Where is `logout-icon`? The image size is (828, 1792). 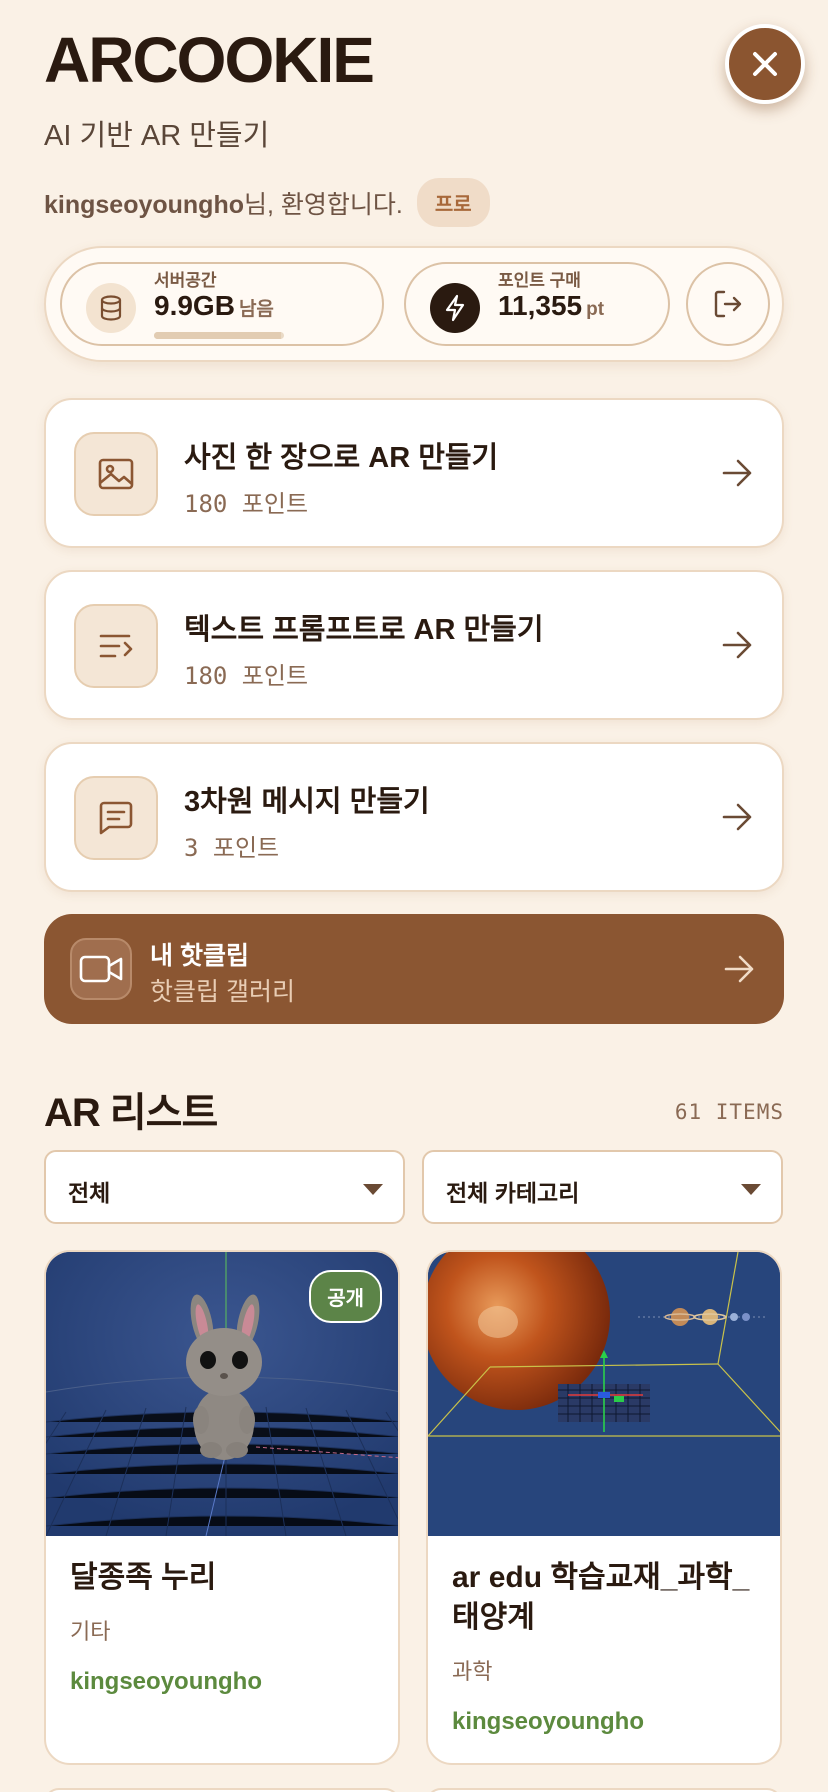 logout-icon is located at coordinates (728, 304).